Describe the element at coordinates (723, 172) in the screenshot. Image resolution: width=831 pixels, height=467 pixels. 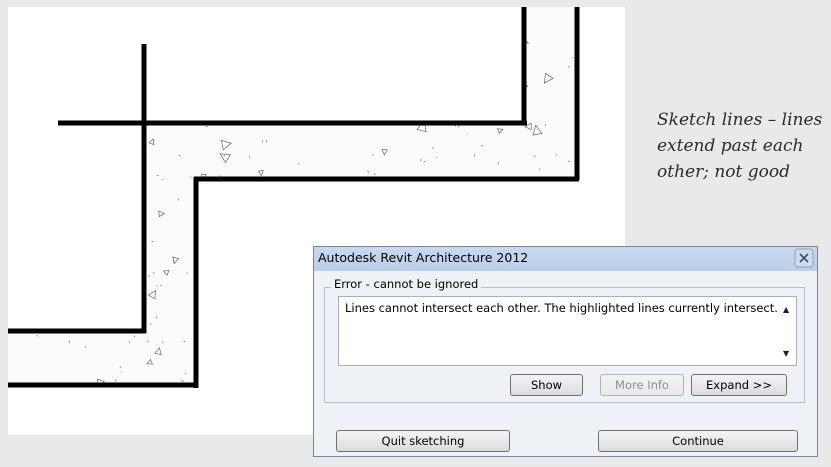
I see `caption-line-3: other; not good` at that location.